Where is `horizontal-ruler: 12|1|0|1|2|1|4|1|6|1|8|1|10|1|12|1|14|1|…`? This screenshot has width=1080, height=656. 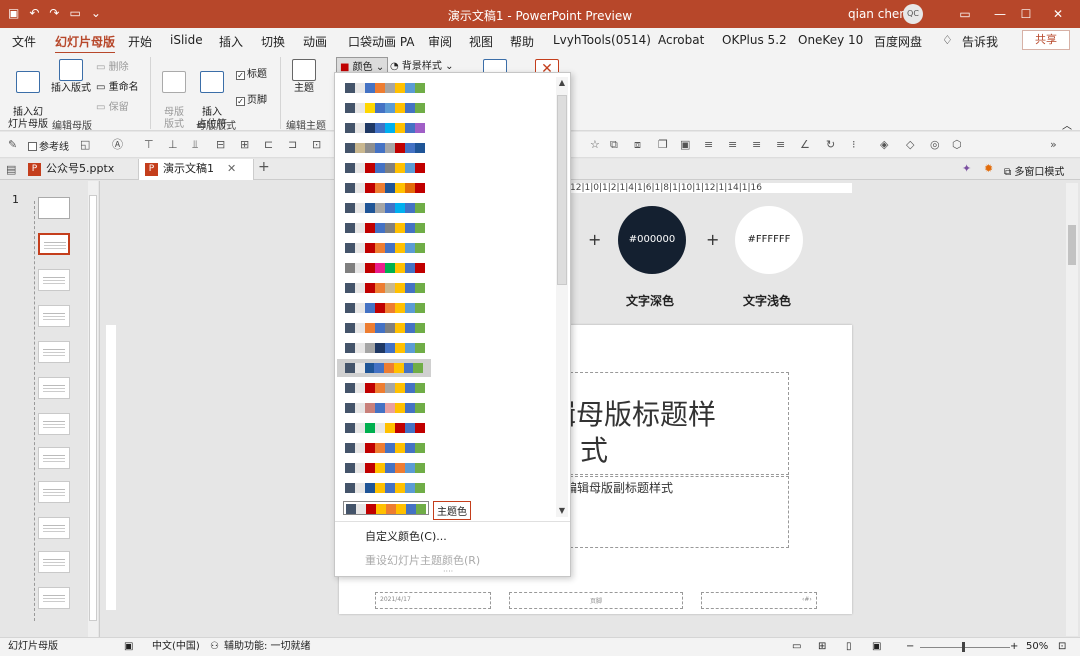 horizontal-ruler: 12|1|0|1|2|1|4|1|6|1|8|1|10|1|12|1|14|1|… is located at coordinates (711, 188).